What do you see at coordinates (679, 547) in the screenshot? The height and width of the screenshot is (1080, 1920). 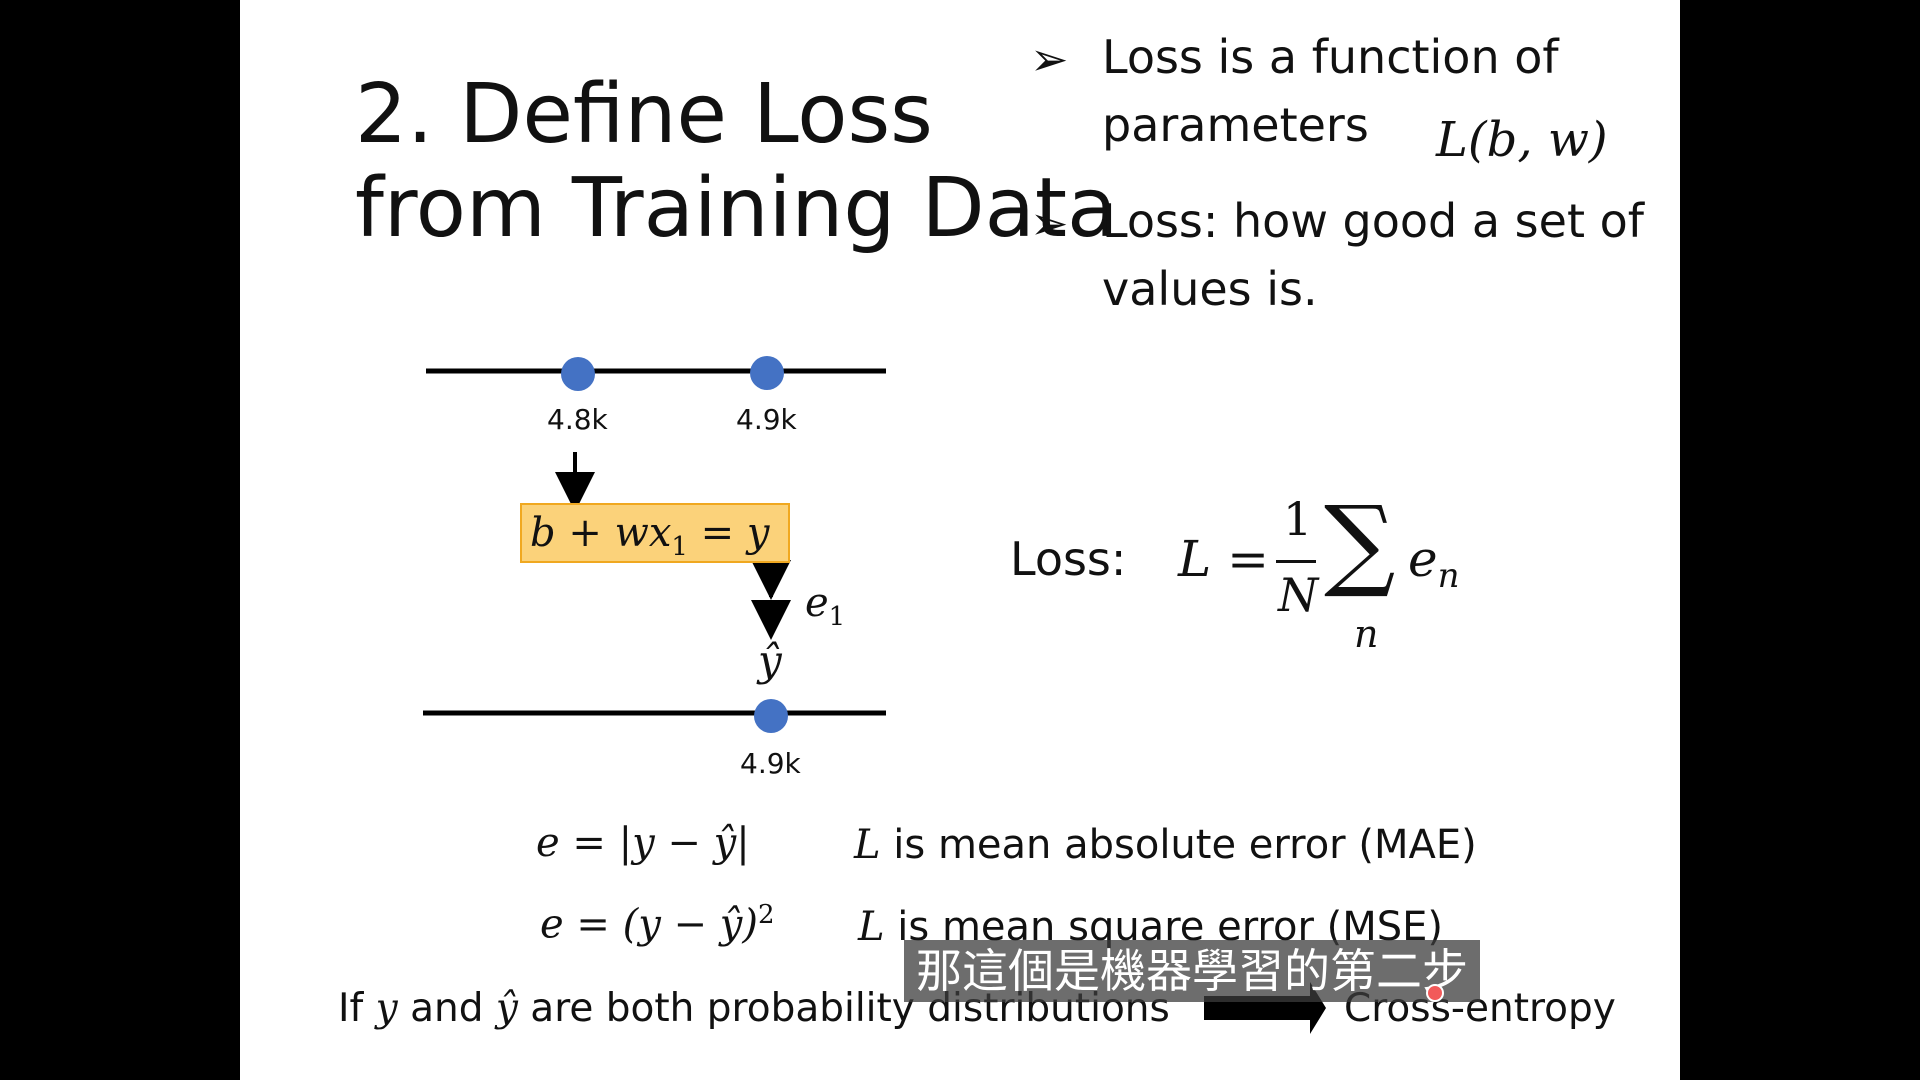 I see `formula-subscript: 1` at bounding box center [679, 547].